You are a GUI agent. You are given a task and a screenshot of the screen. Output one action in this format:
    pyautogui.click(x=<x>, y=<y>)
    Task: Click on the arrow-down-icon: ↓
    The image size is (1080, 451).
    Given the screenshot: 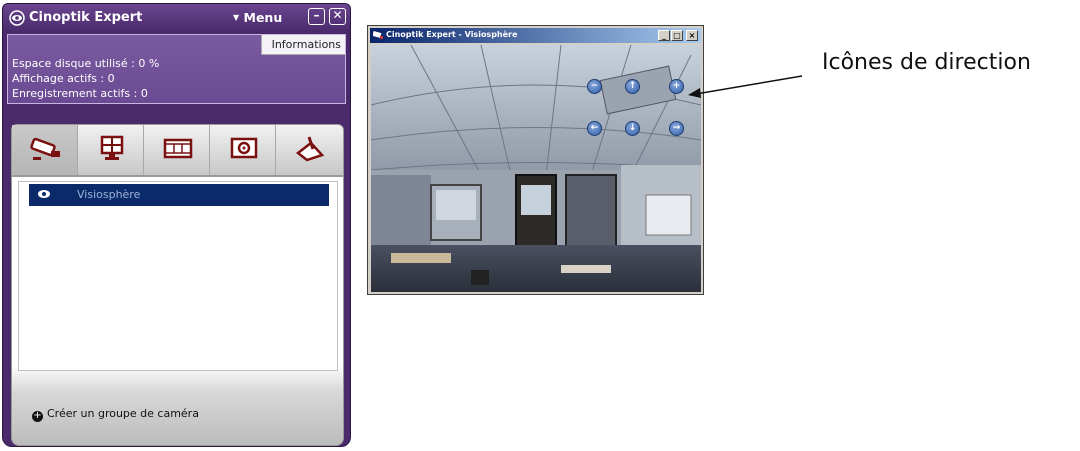 What is the action you would take?
    pyautogui.click(x=632, y=128)
    